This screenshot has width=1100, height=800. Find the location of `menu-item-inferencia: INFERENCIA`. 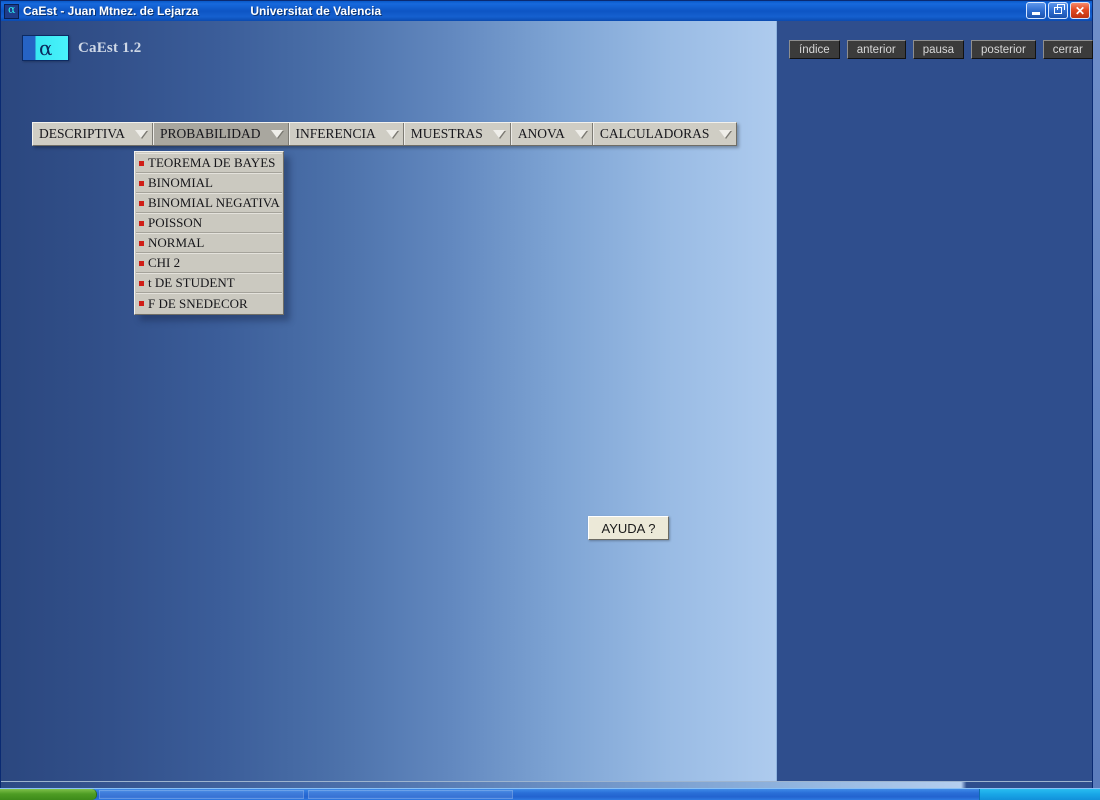

menu-item-inferencia: INFERENCIA is located at coordinates (346, 134).